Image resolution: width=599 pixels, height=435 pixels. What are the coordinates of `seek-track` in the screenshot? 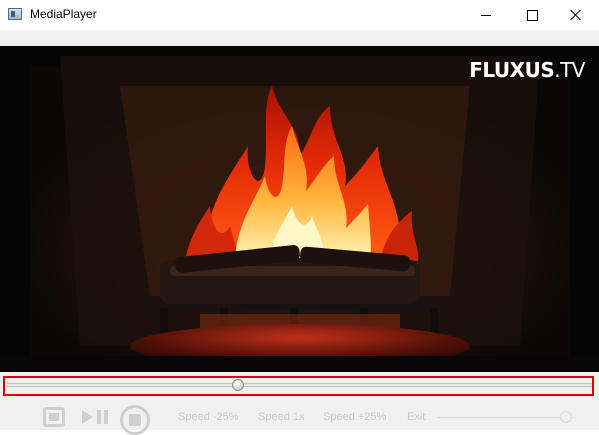 It's located at (299, 385).